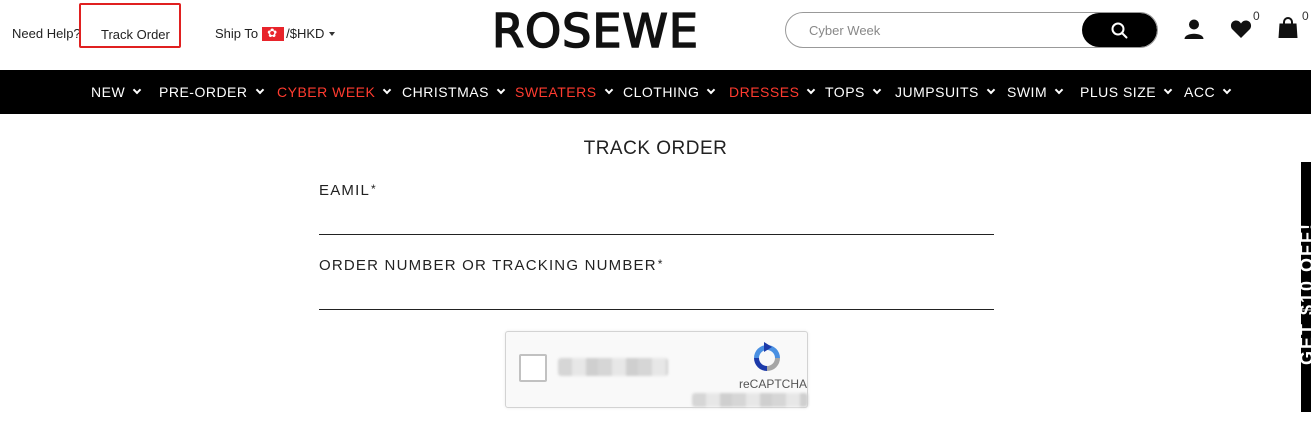 This screenshot has height=426, width=1311. What do you see at coordinates (661, 92) in the screenshot?
I see `nav-item-label: CLOTHING` at bounding box center [661, 92].